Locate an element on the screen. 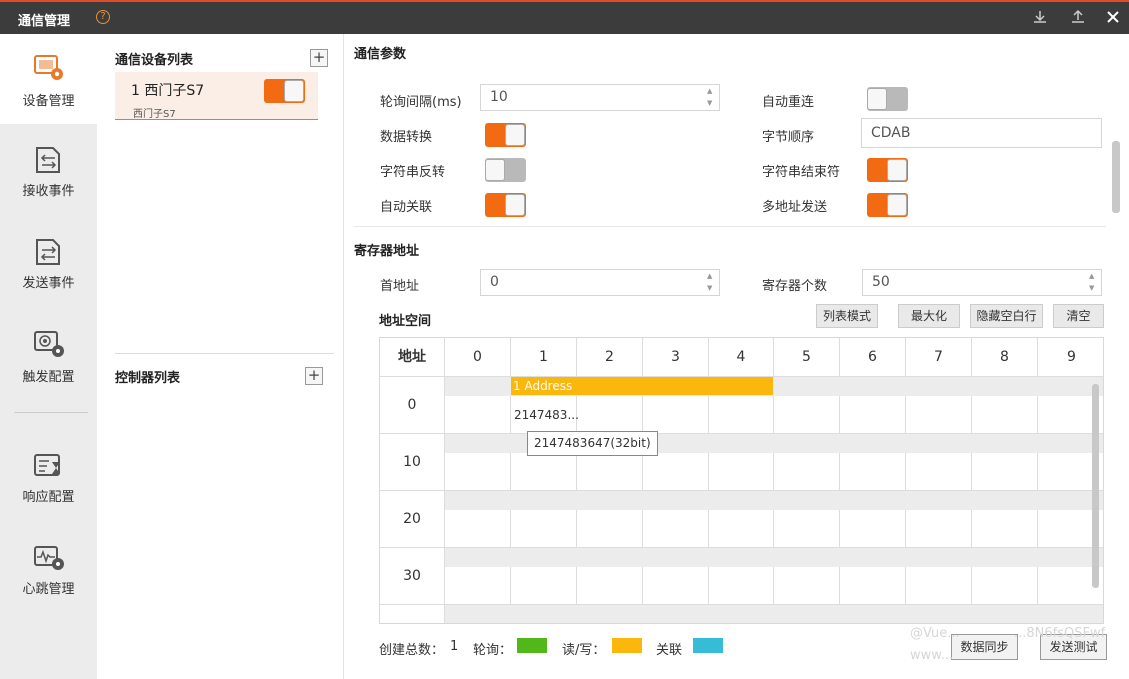 This screenshot has width=1129, height=679. controller-list-title: 控制器列表 is located at coordinates (148, 378).